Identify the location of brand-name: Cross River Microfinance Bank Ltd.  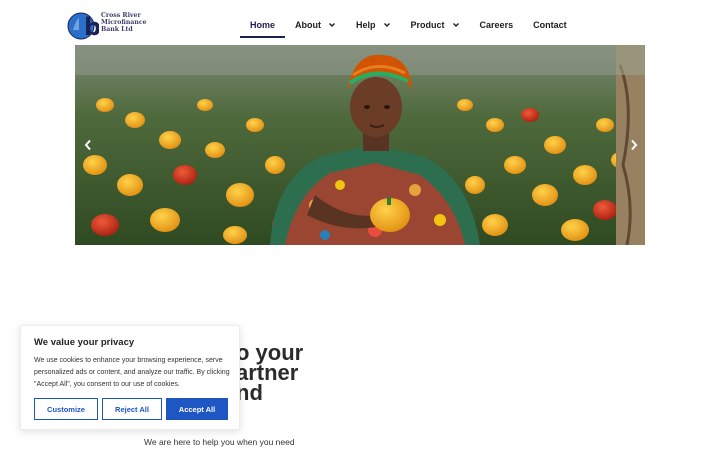
(131, 23).